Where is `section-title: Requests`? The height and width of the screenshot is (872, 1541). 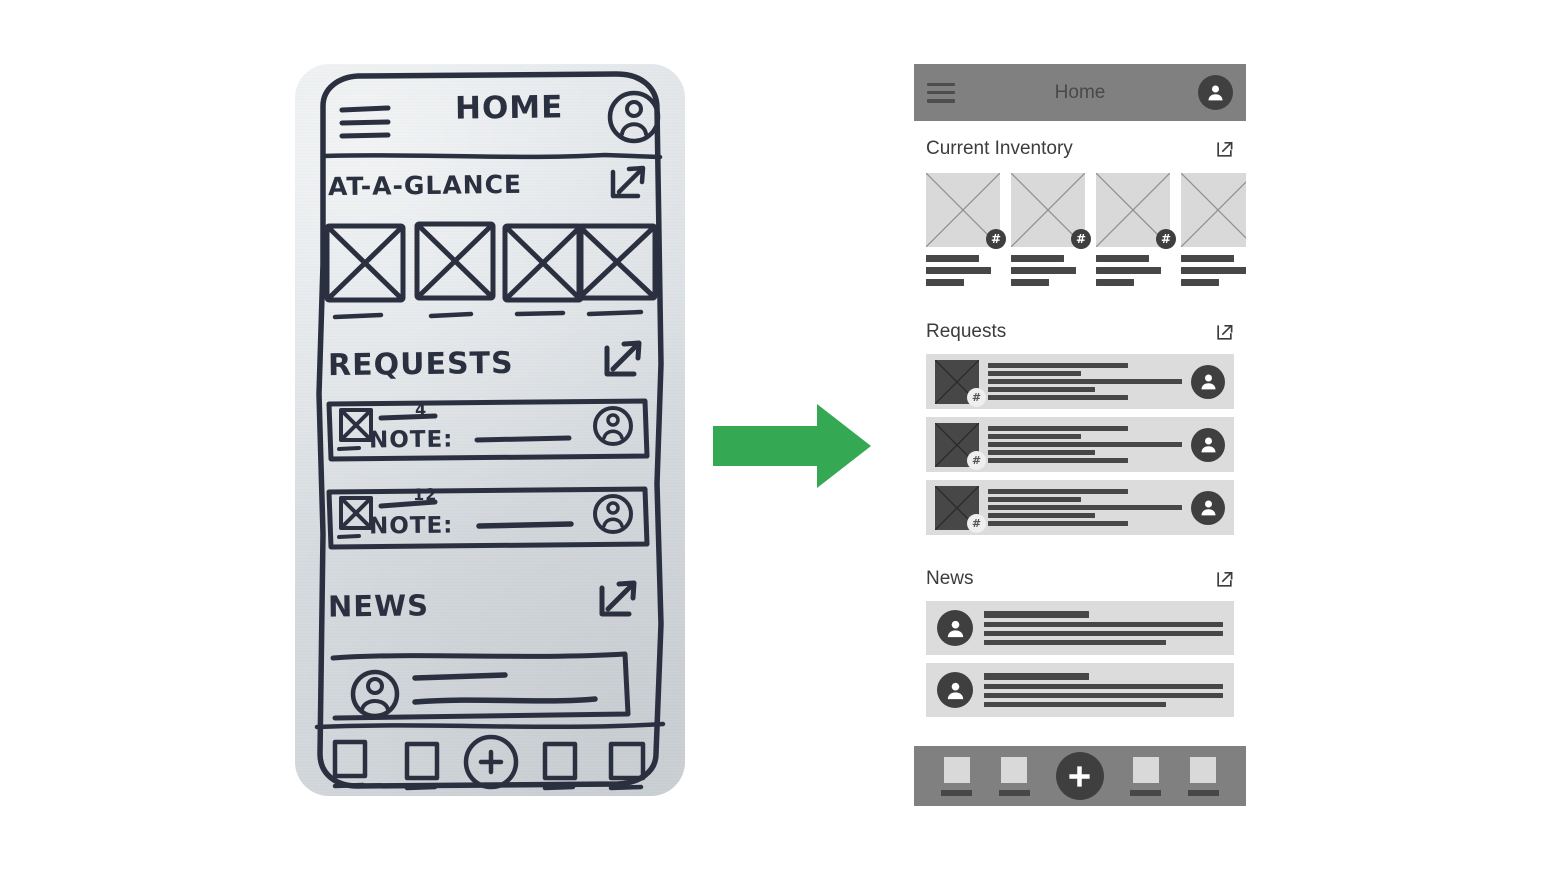 section-title: Requests is located at coordinates (966, 331).